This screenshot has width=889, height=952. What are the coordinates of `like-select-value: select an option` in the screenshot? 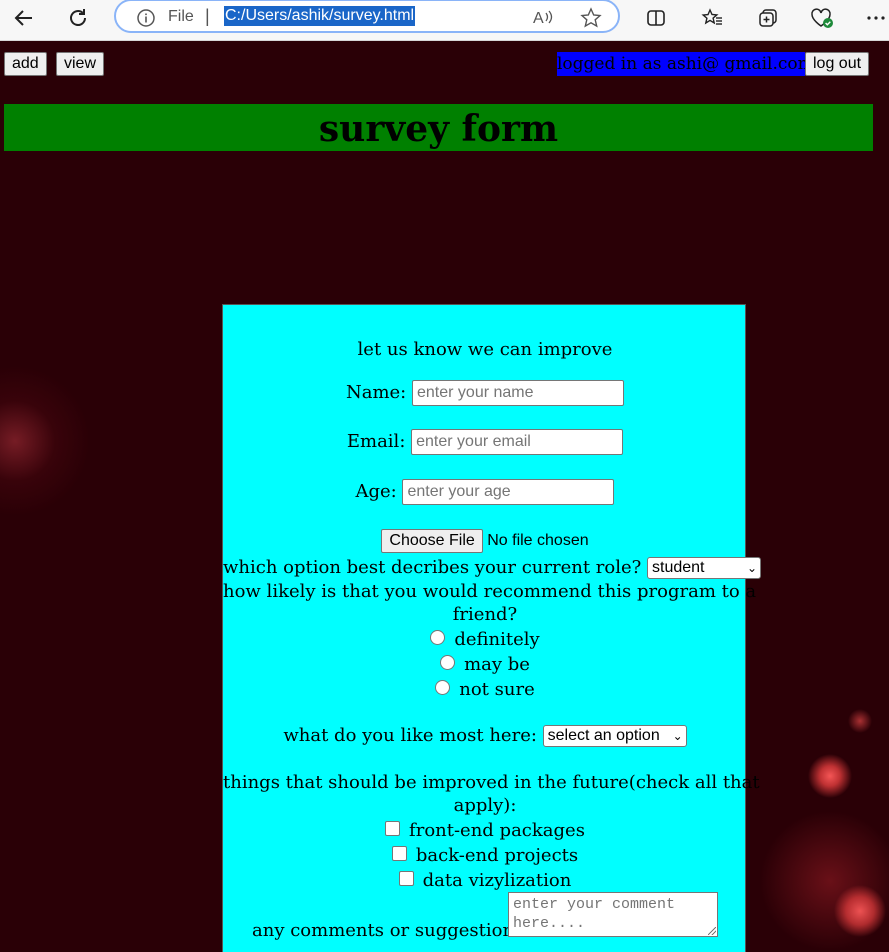 It's located at (603, 735).